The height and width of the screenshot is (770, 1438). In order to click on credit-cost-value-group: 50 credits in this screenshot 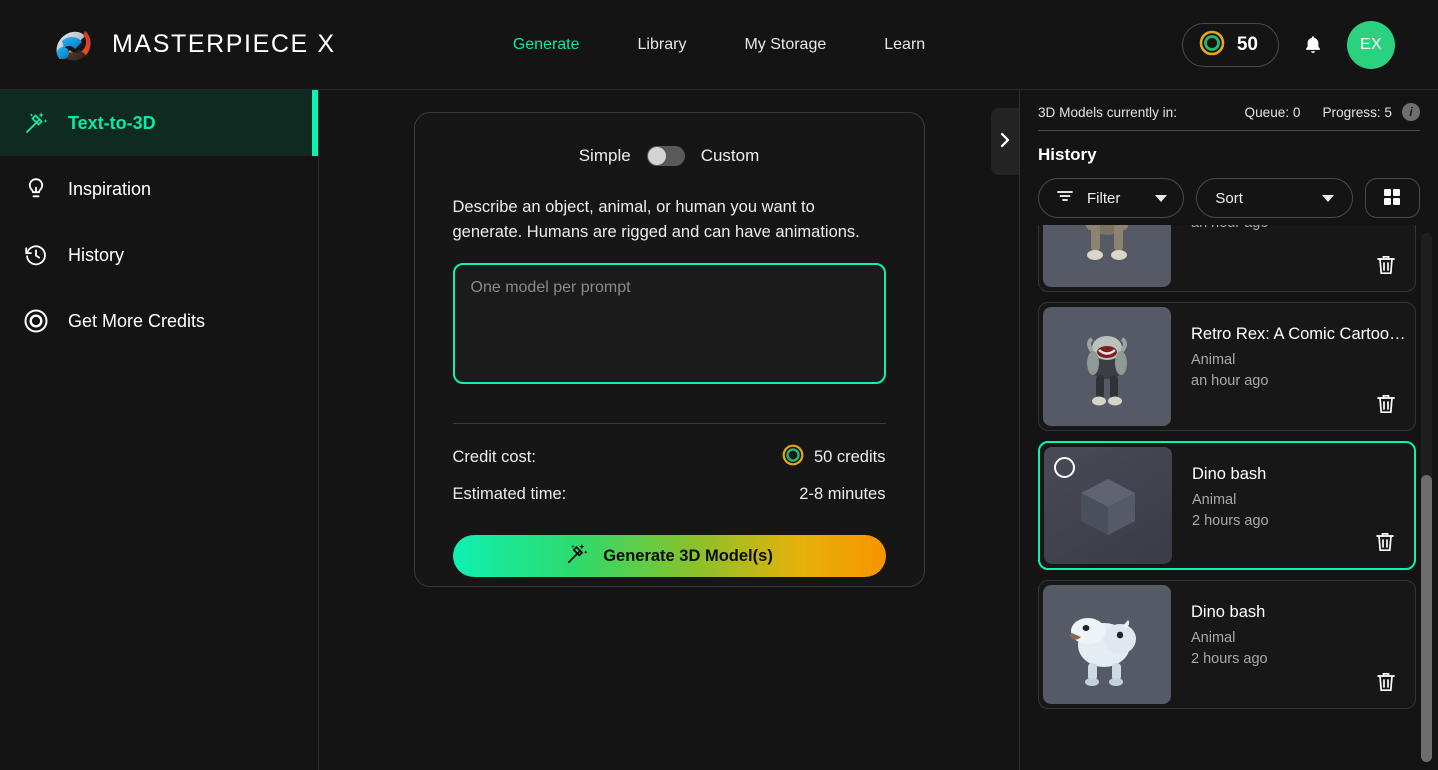, I will do `click(834, 457)`.